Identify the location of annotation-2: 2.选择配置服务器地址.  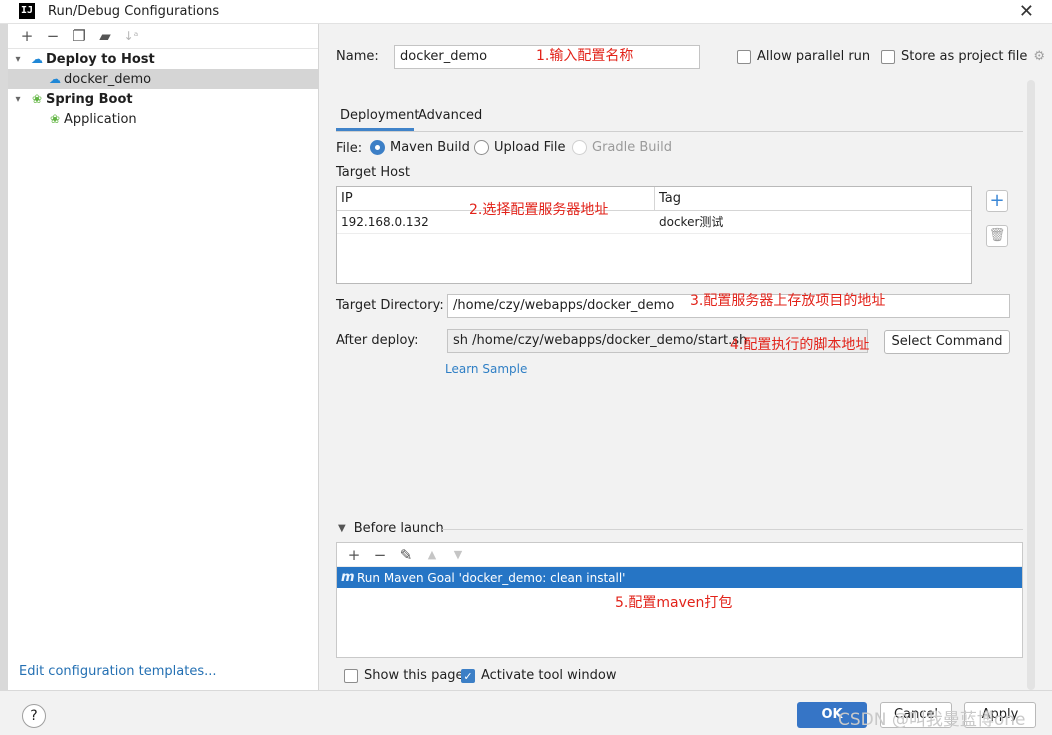
(539, 210).